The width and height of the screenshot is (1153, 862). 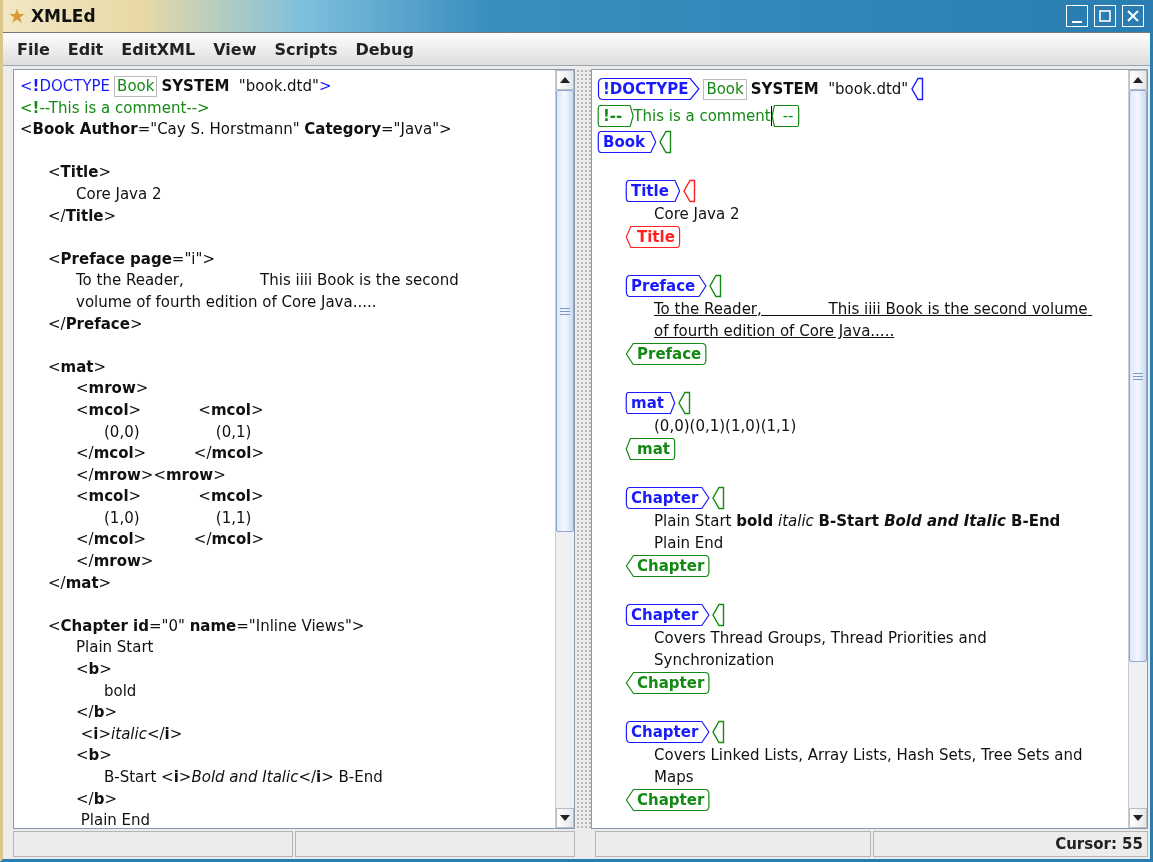 What do you see at coordinates (1010, 844) in the screenshot?
I see `cursor-position: Cursor: 55` at bounding box center [1010, 844].